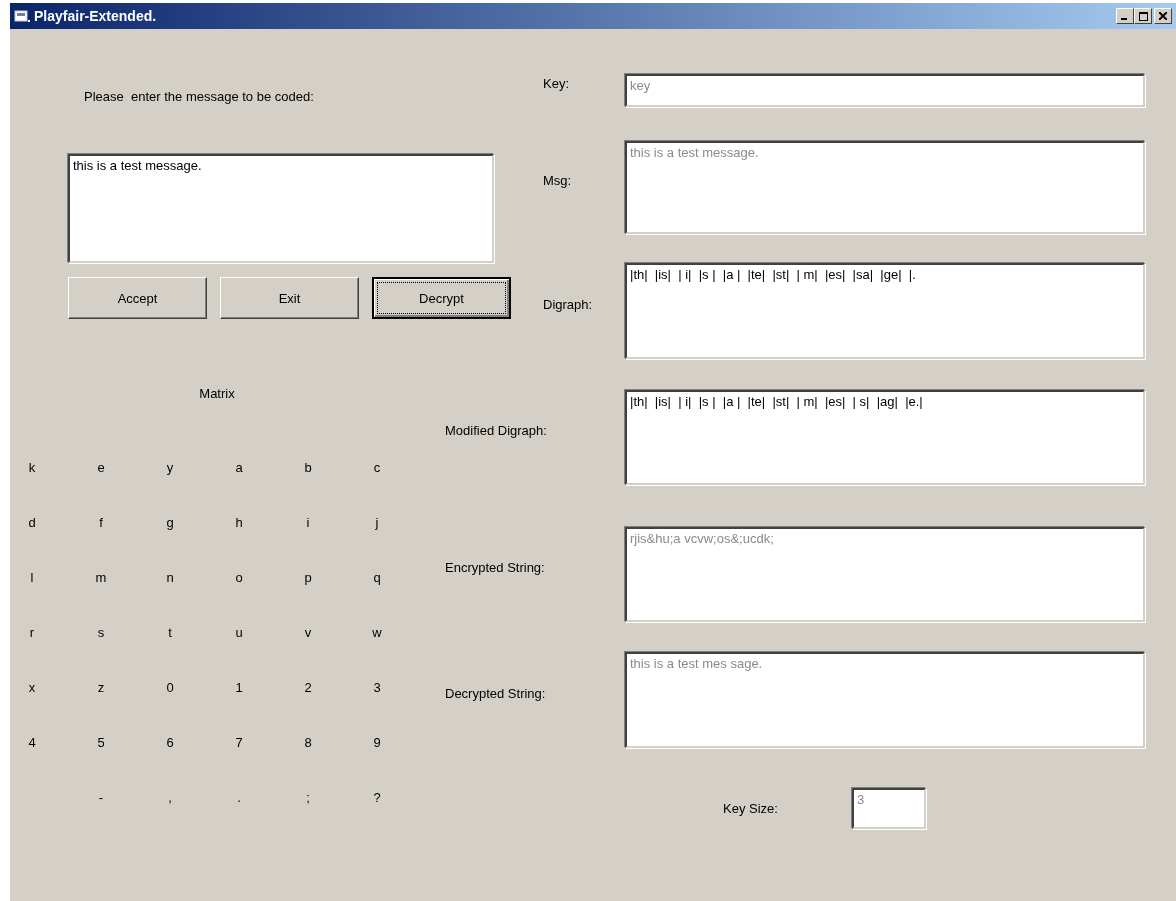 This screenshot has width=1176, height=901. I want to click on matrix-cell: l, so click(32, 577).